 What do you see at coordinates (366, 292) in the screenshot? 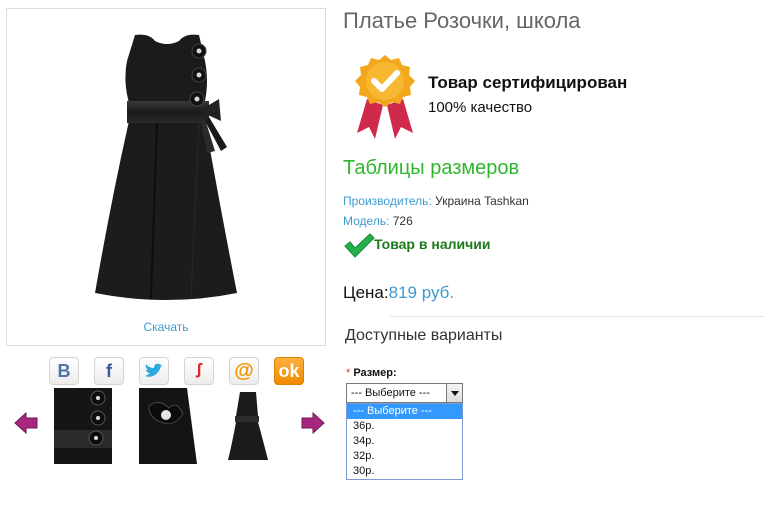
I see `price-label: Цена:` at bounding box center [366, 292].